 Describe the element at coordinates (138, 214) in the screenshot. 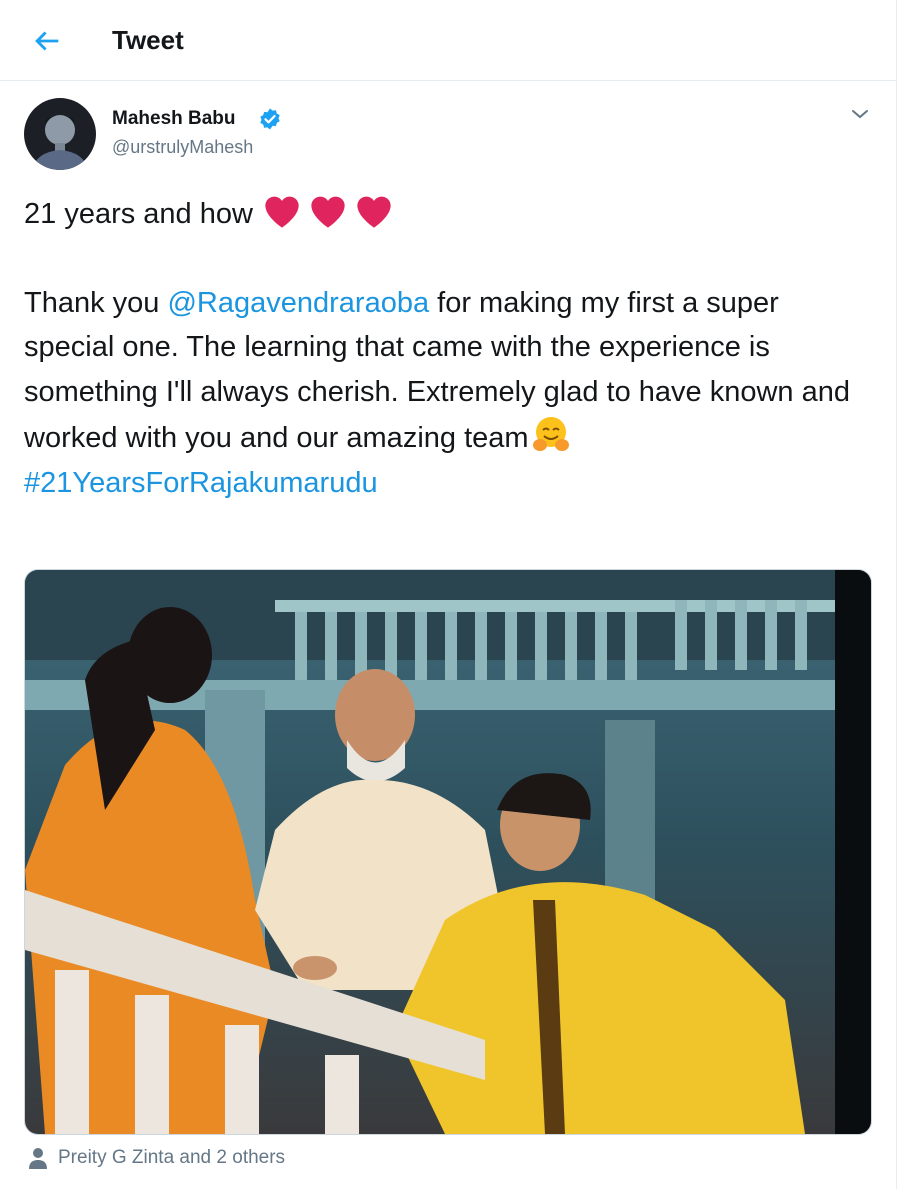

I see `tweet-intro-text: 21 years and how` at that location.